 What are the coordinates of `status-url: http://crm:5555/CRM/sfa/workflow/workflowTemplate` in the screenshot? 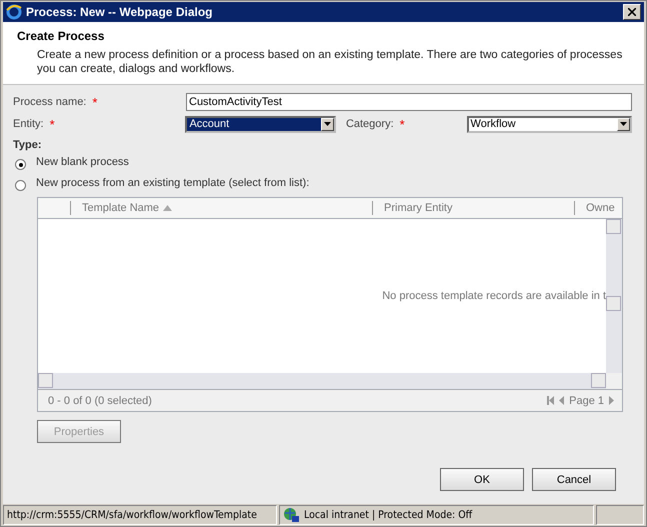 It's located at (140, 515).